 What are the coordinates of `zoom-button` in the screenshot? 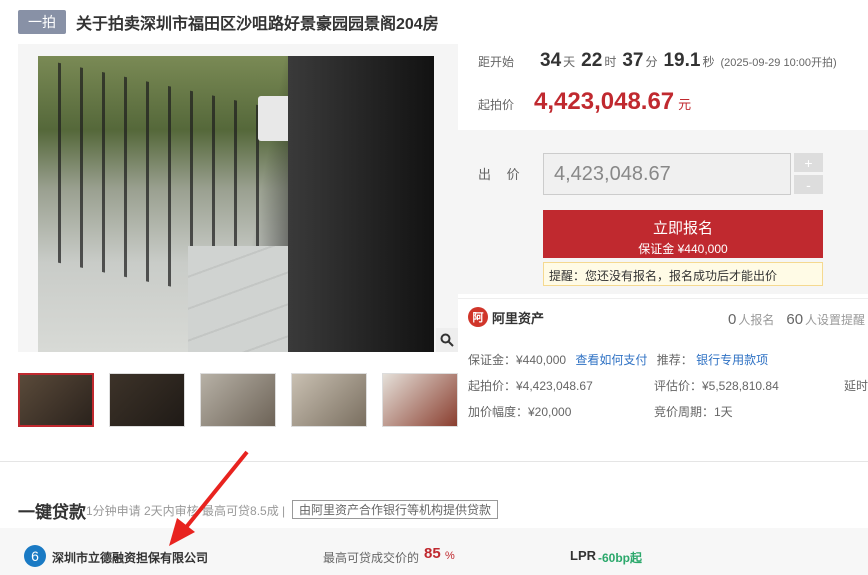 It's located at (447, 340).